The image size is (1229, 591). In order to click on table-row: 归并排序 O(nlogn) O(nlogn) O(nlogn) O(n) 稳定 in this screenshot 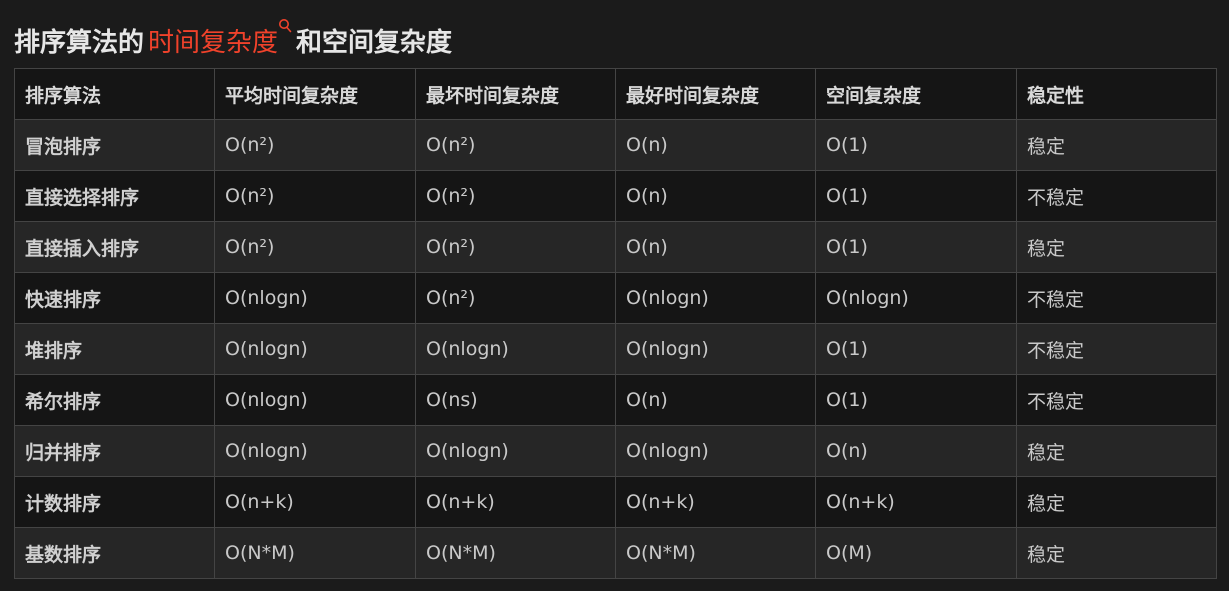, I will do `click(615, 451)`.